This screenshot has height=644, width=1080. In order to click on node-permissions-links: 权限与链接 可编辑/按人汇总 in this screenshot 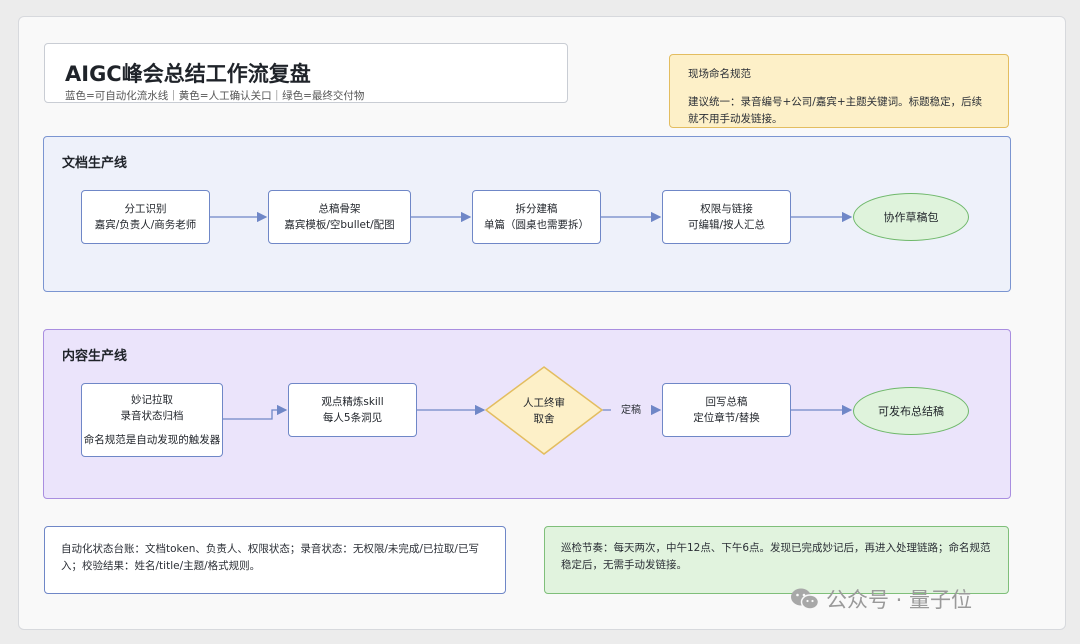, I will do `click(726, 217)`.